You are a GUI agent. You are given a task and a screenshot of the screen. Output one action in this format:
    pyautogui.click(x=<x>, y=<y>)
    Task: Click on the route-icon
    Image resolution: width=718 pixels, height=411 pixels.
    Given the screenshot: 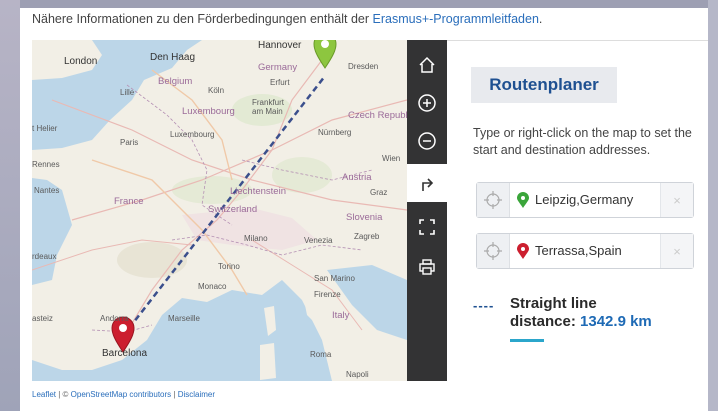 What is the action you would take?
    pyautogui.click(x=428, y=184)
    